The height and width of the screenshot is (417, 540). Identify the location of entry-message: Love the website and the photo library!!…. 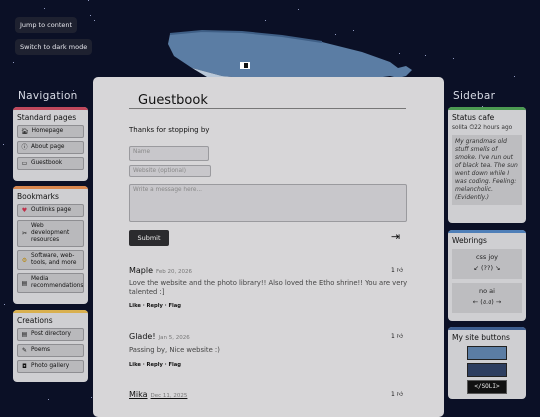
(268, 287).